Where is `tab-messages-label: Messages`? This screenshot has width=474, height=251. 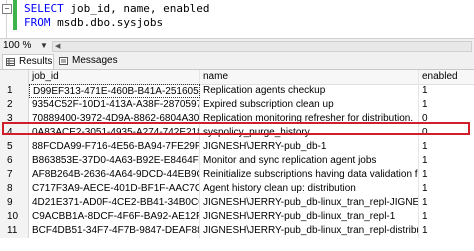 tab-messages-label: Messages is located at coordinates (95, 60).